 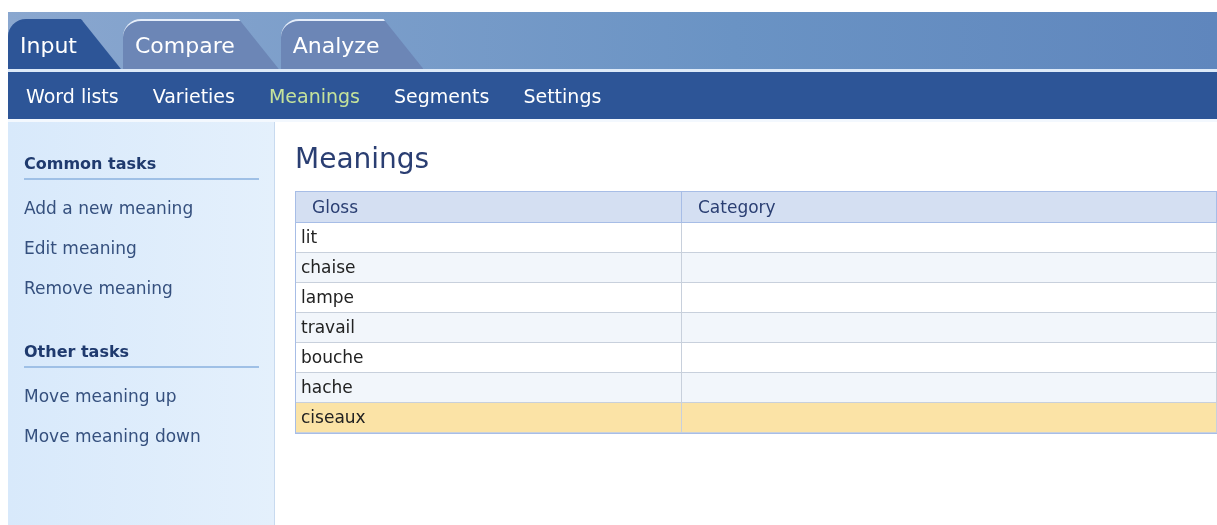 I want to click on subnav-item: Varieties, so click(x=193, y=95).